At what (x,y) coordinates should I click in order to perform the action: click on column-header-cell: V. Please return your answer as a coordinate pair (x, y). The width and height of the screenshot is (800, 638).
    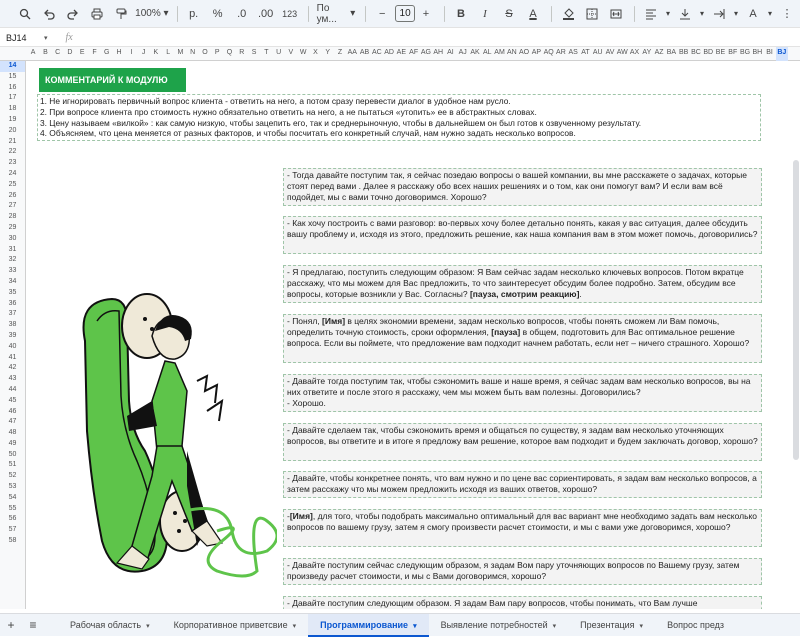
    Looking at the image, I should click on (291, 52).